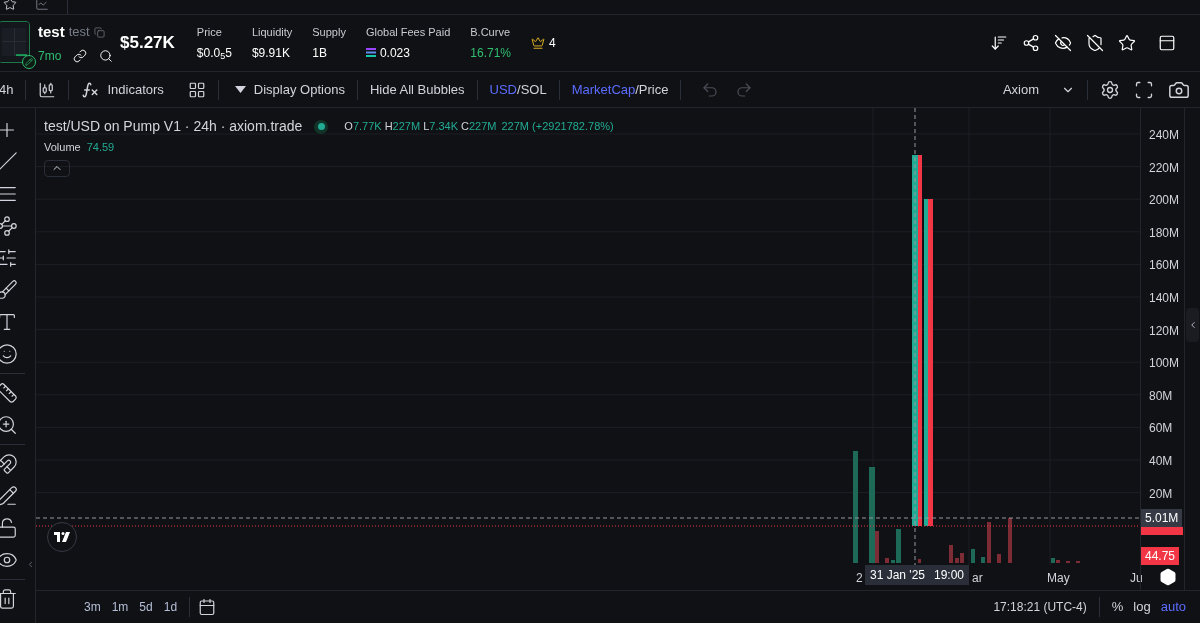  Describe the element at coordinates (1161, 494) in the screenshot. I see `price-tick: 20M` at that location.